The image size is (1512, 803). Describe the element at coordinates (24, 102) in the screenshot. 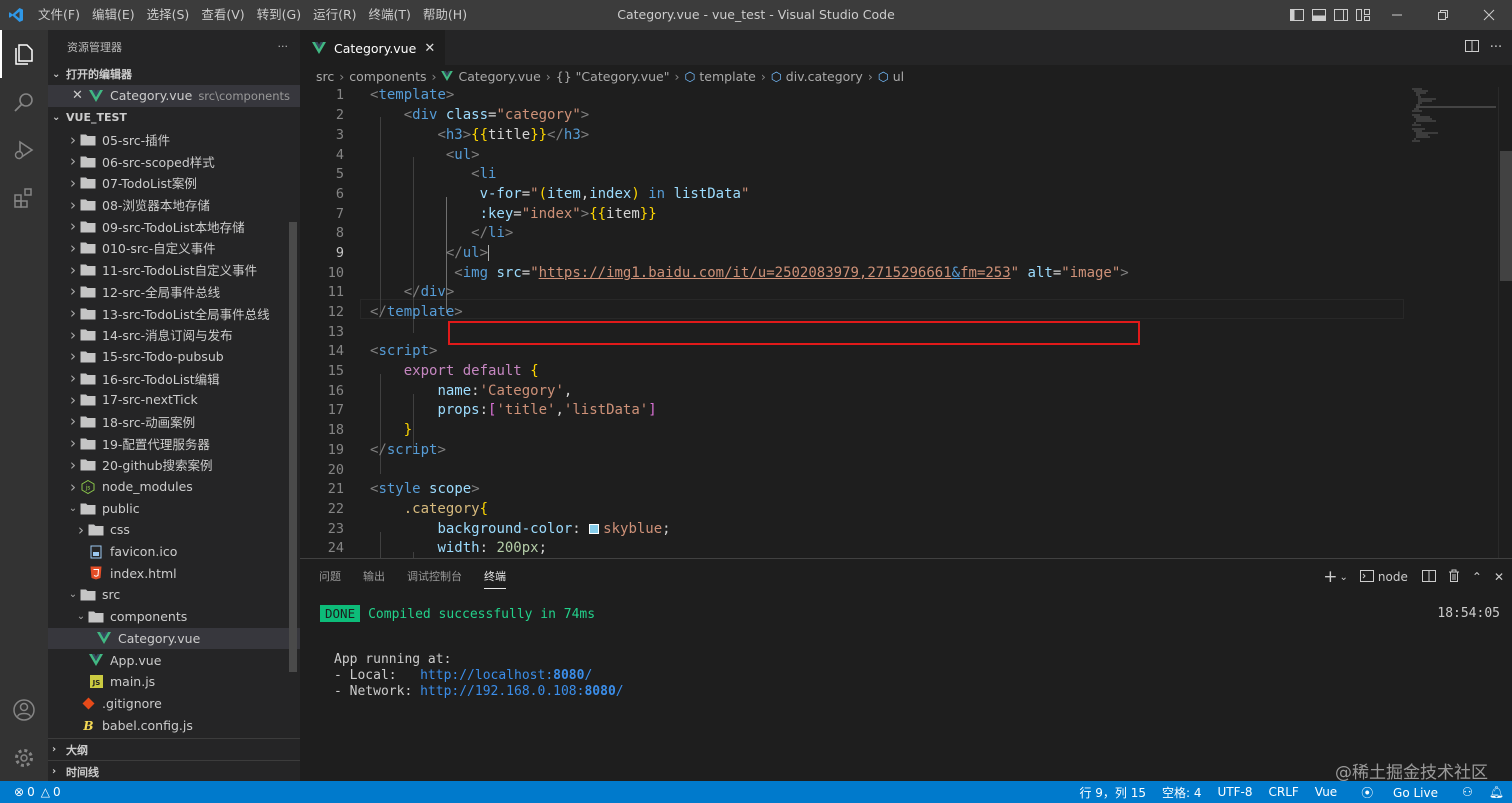

I see `search-icon` at that location.